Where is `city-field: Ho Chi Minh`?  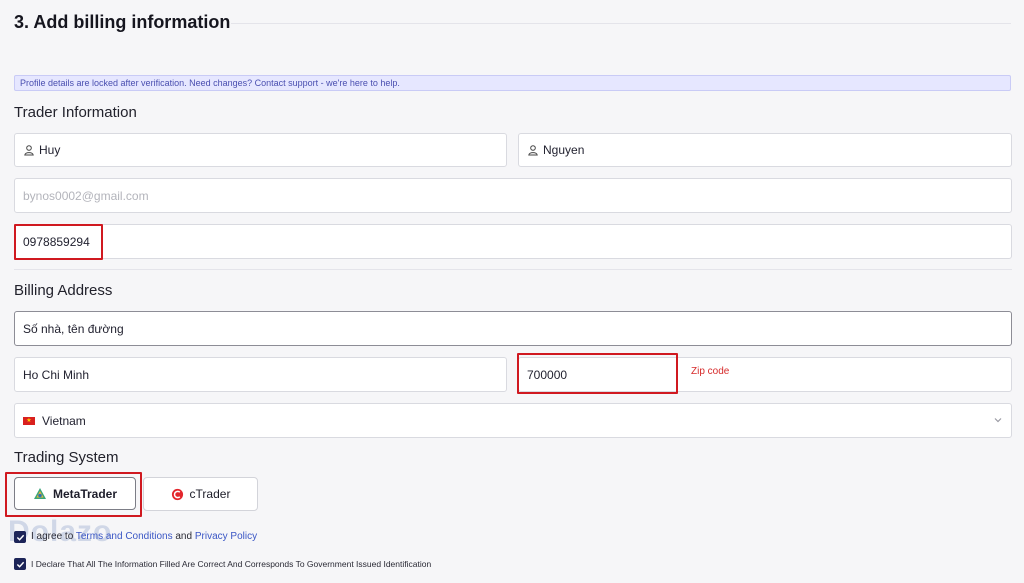
city-field: Ho Chi Minh is located at coordinates (260, 374).